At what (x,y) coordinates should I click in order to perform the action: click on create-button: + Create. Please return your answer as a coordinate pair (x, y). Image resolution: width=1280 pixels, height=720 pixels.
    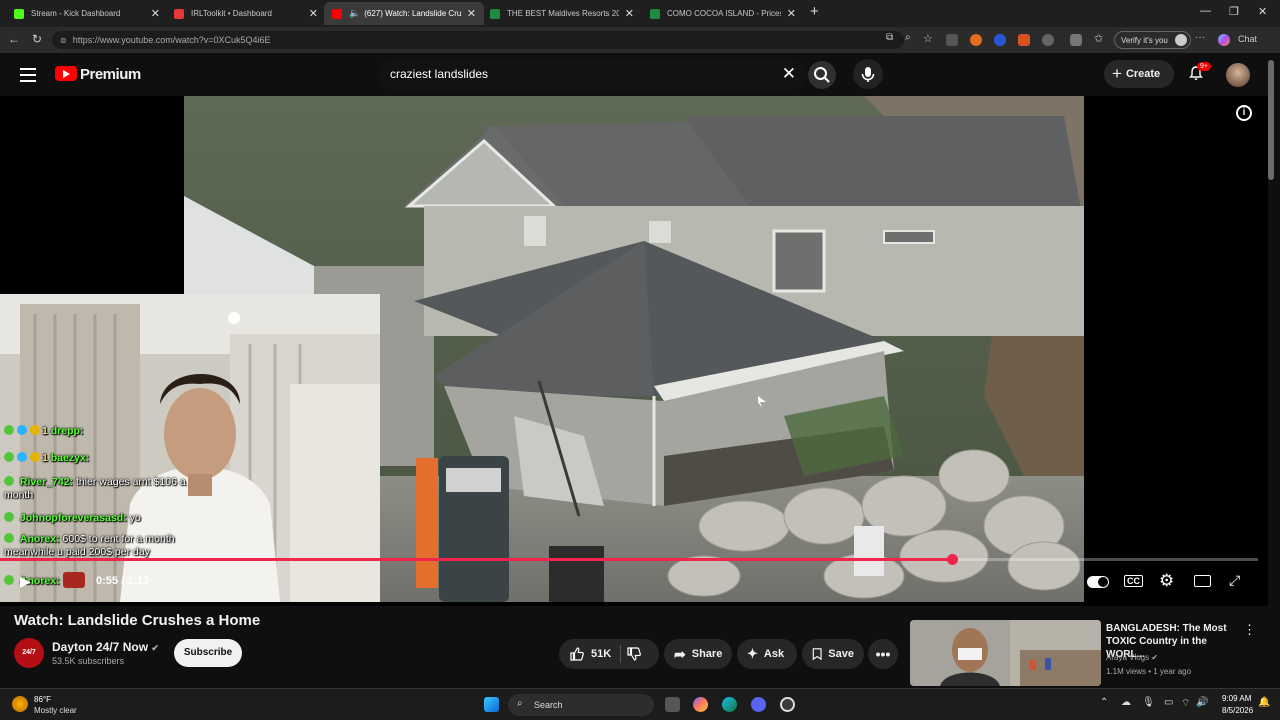
    Looking at the image, I should click on (1139, 74).